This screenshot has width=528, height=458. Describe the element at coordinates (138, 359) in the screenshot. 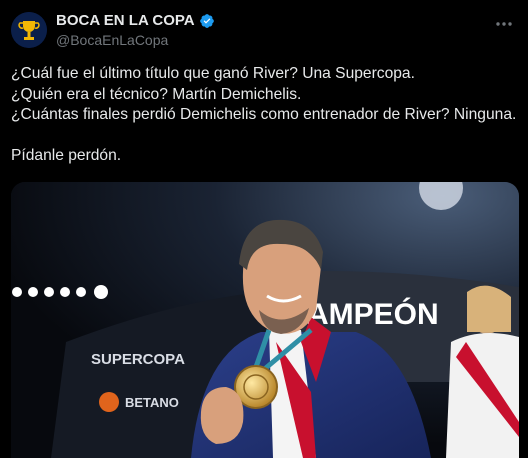

I see `banner-supercopa: SUPERCOPA` at that location.